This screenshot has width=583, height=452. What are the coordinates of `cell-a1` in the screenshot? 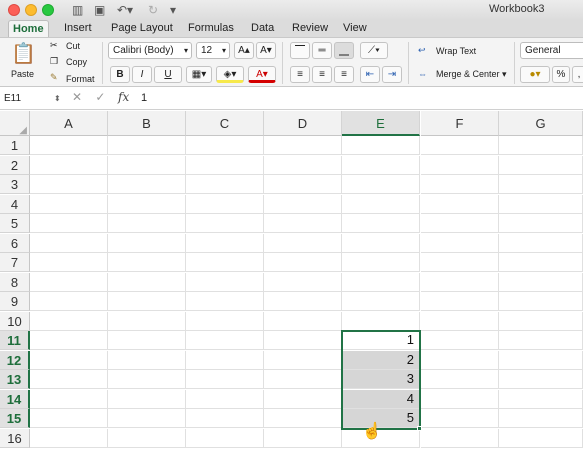 It's located at (69, 145).